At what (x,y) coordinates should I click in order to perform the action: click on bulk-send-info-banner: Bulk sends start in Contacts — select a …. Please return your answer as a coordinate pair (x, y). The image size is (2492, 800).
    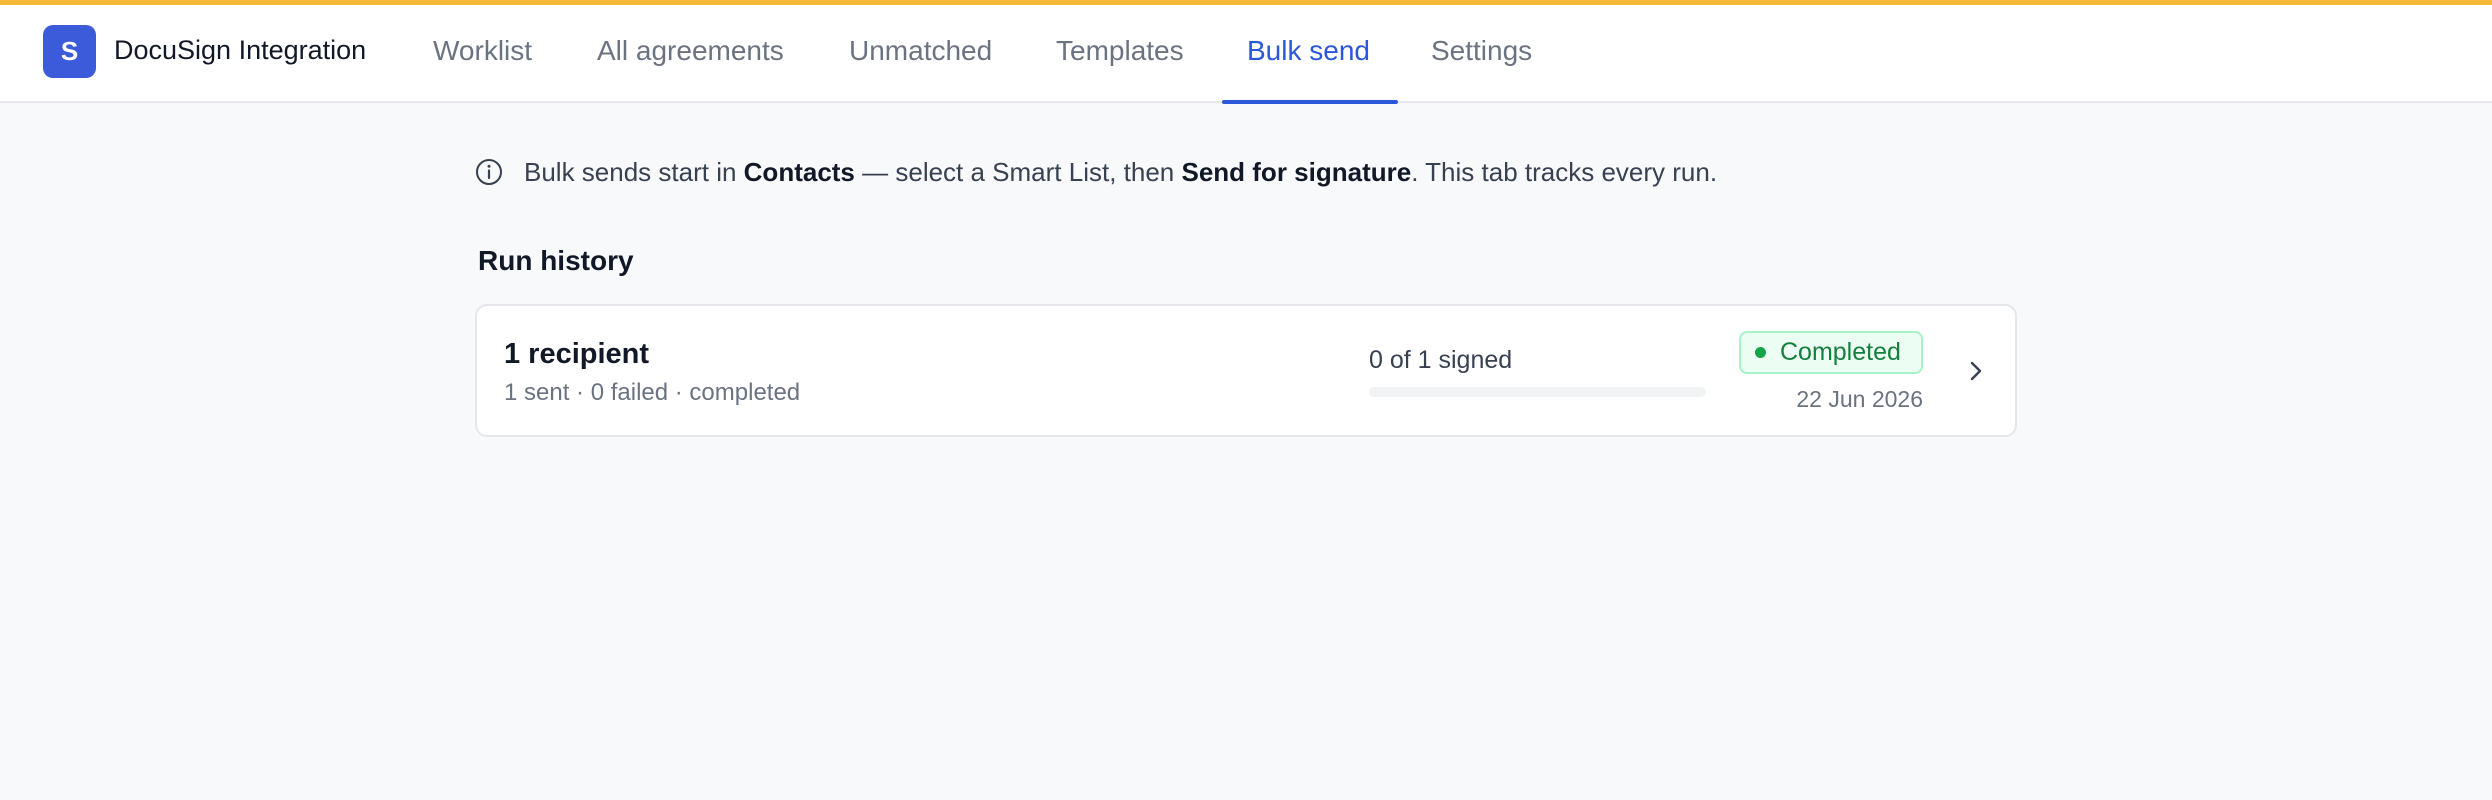
    Looking at the image, I should click on (1095, 172).